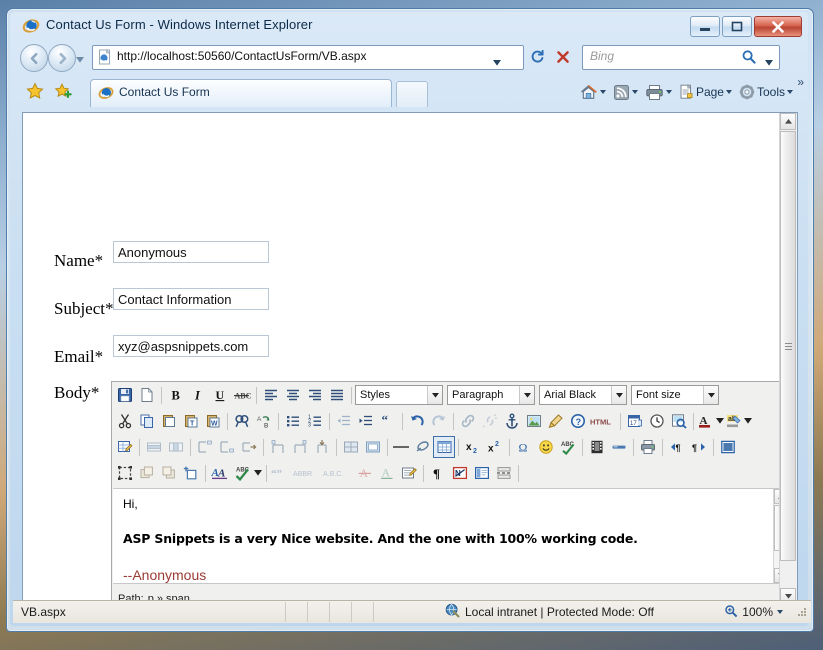 This screenshot has height=650, width=823. Describe the element at coordinates (534, 421) in the screenshot. I see `image-icon` at that location.